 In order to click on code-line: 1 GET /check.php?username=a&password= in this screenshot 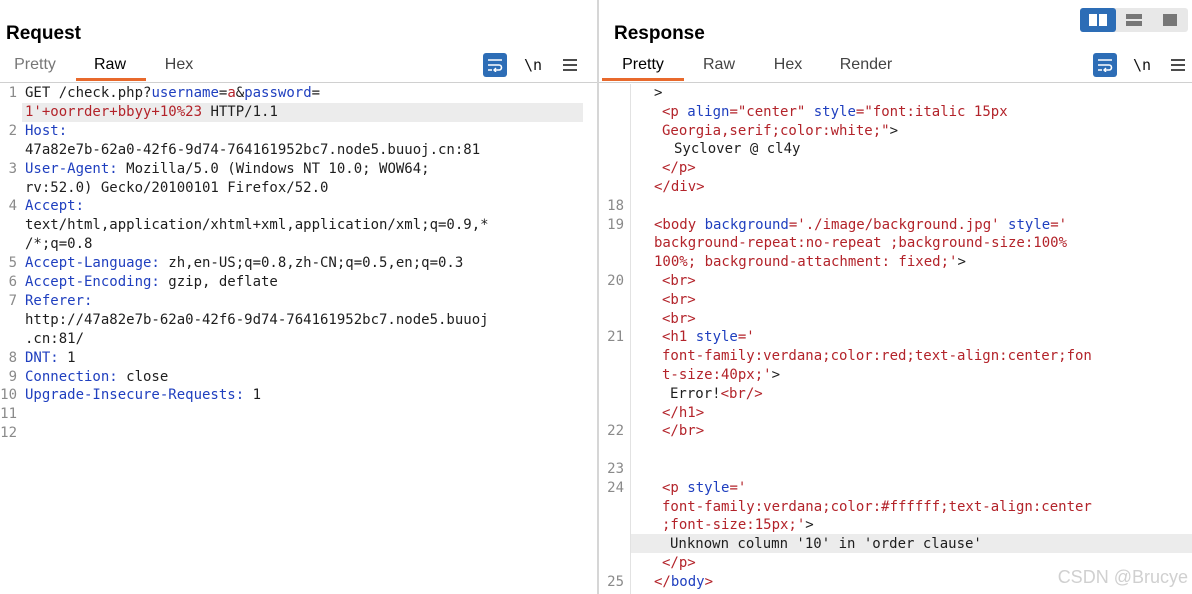, I will do `click(298, 93)`.